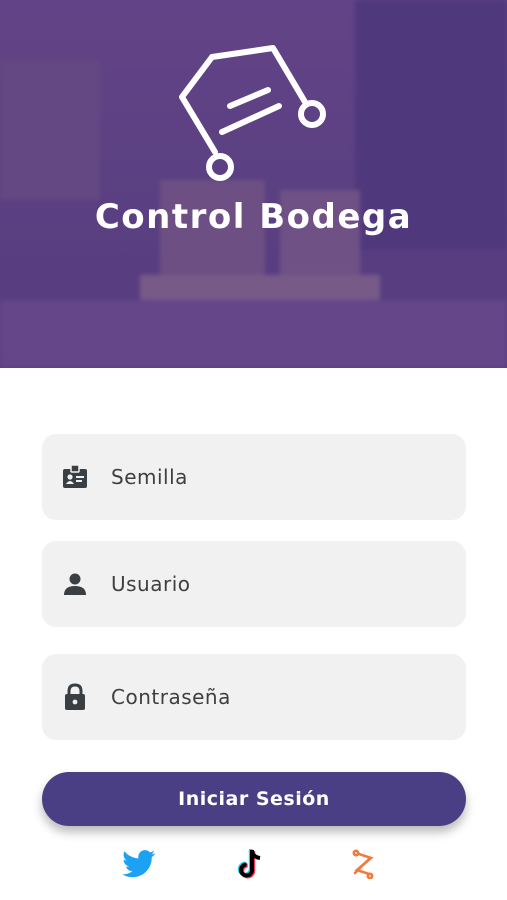 Image resolution: width=507 pixels, height=900 pixels. What do you see at coordinates (261, 584) in the screenshot?
I see `username-input` at bounding box center [261, 584].